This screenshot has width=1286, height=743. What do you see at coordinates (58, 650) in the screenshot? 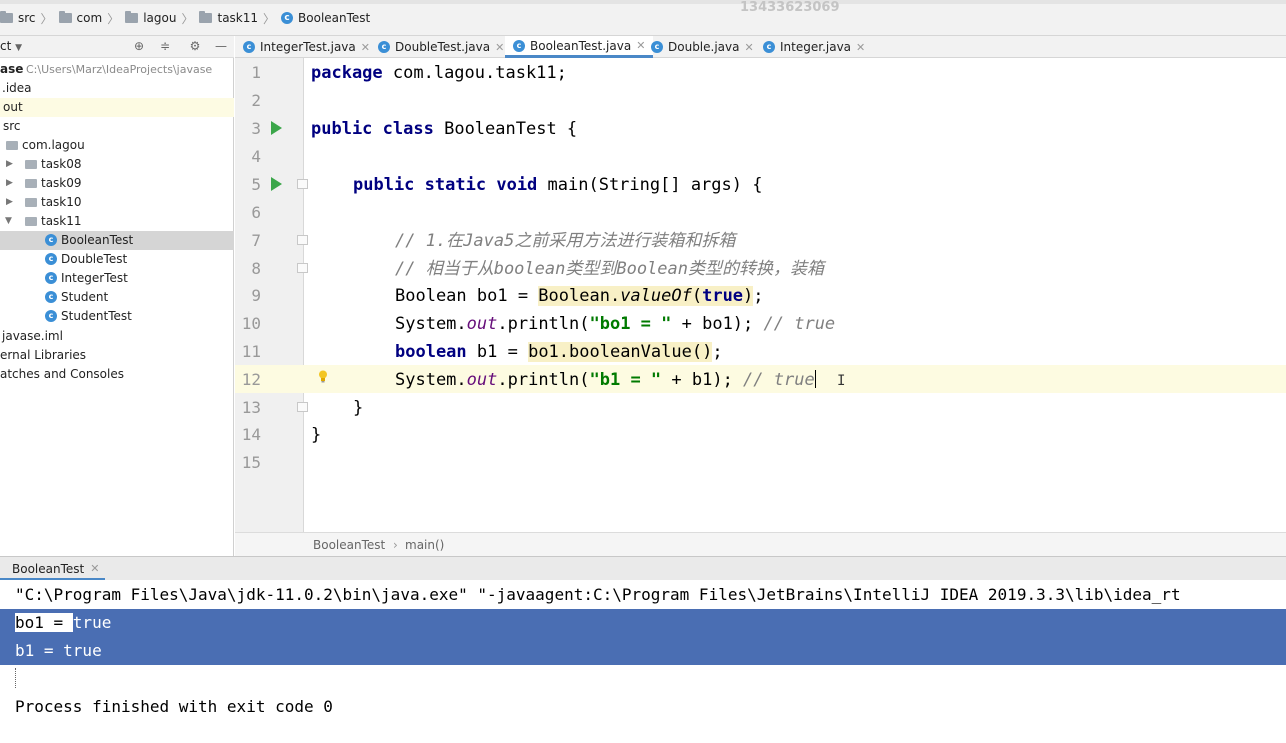
I see `console-output-line: b1 = true` at bounding box center [58, 650].